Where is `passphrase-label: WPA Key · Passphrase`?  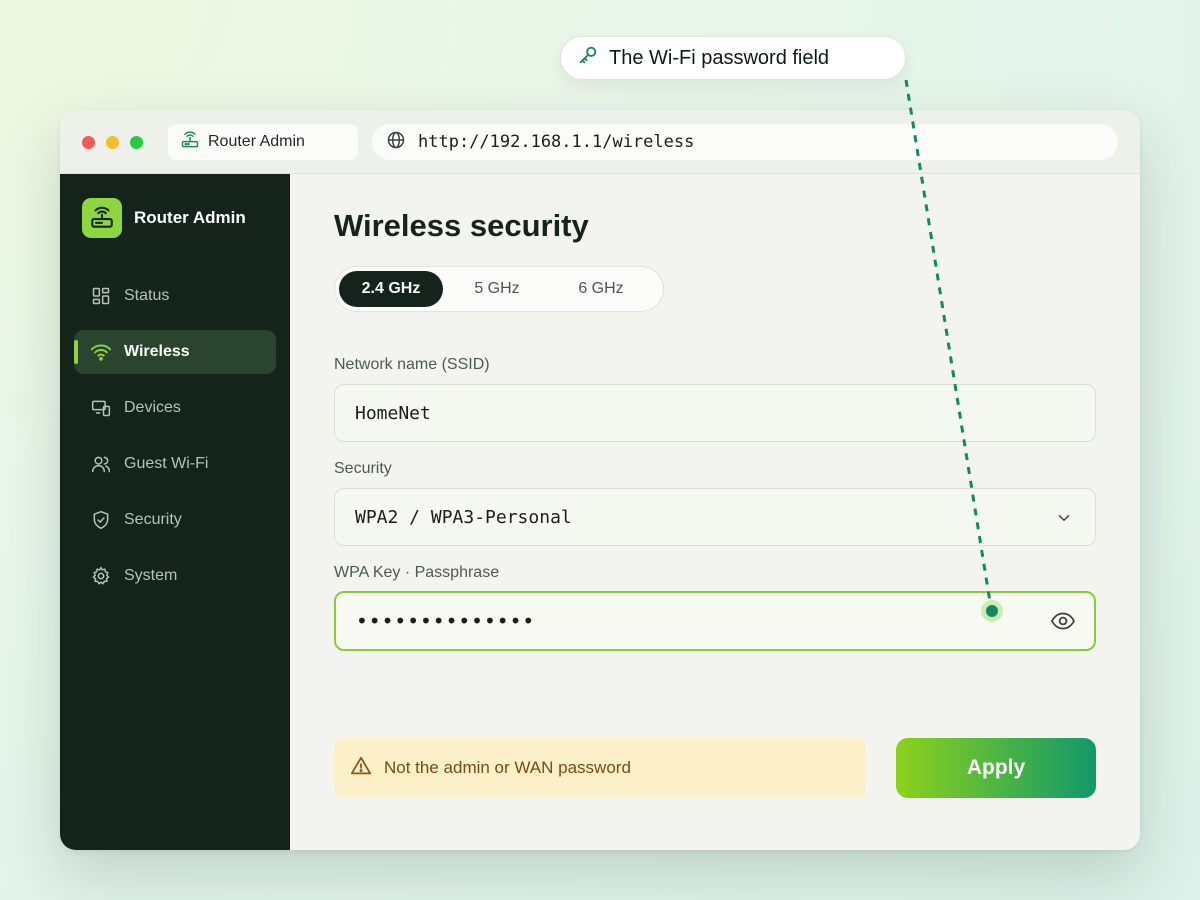
passphrase-label: WPA Key · Passphrase is located at coordinates (417, 572).